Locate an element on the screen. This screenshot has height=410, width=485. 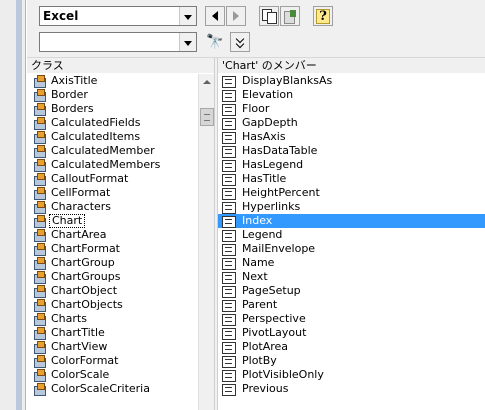
member-item-mailenvelope: MailEnvelope is located at coordinates (351, 249).